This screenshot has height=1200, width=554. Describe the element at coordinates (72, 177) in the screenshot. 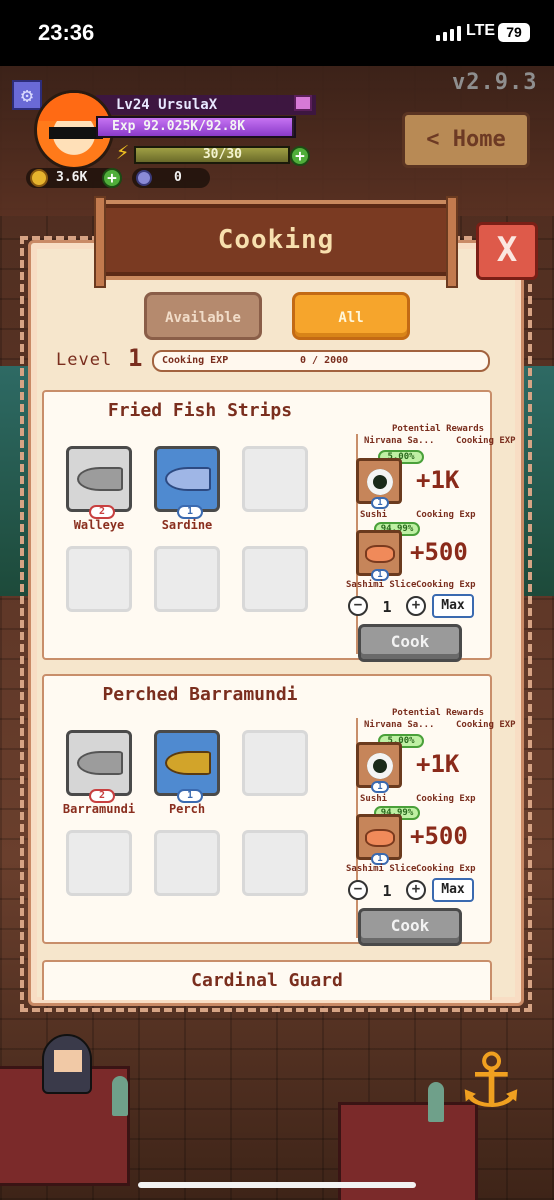

I see `coin-amount: 3.6K` at that location.